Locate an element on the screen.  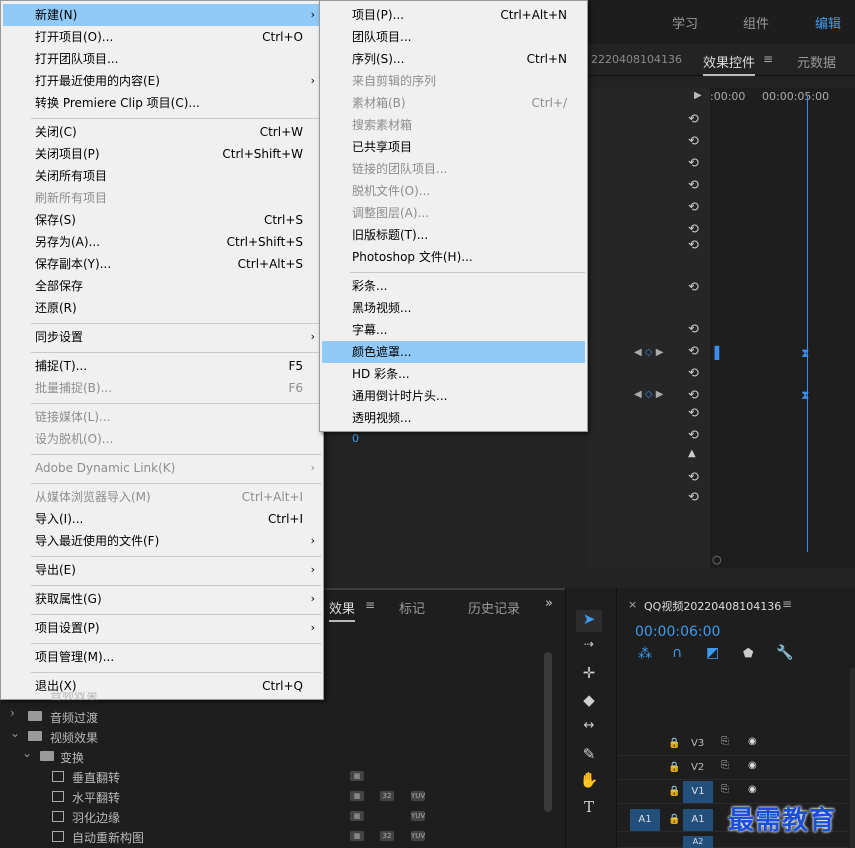
tree-row: 音频效果 is located at coordinates (272, 699).